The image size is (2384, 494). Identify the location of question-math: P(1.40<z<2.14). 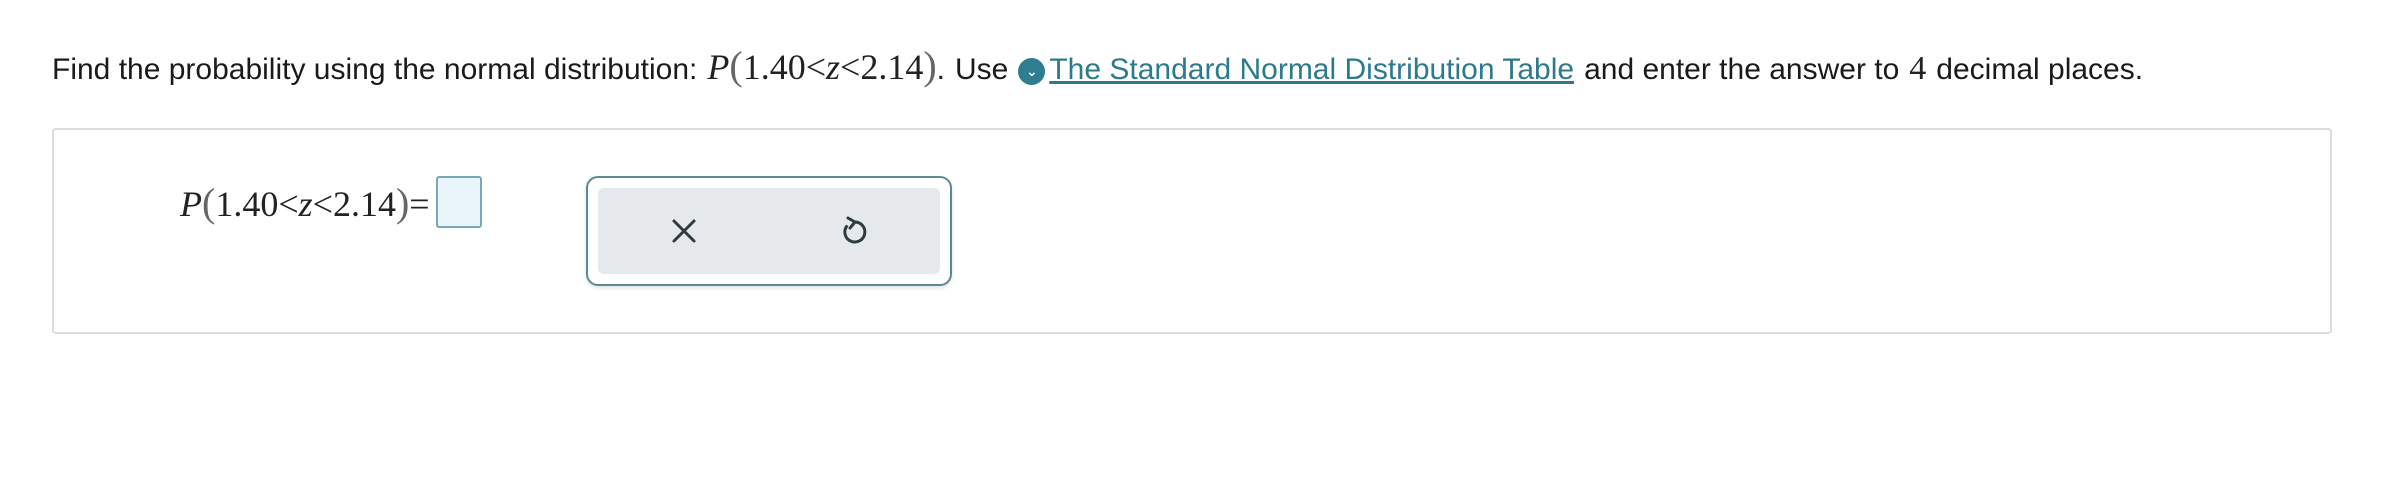
(822, 65).